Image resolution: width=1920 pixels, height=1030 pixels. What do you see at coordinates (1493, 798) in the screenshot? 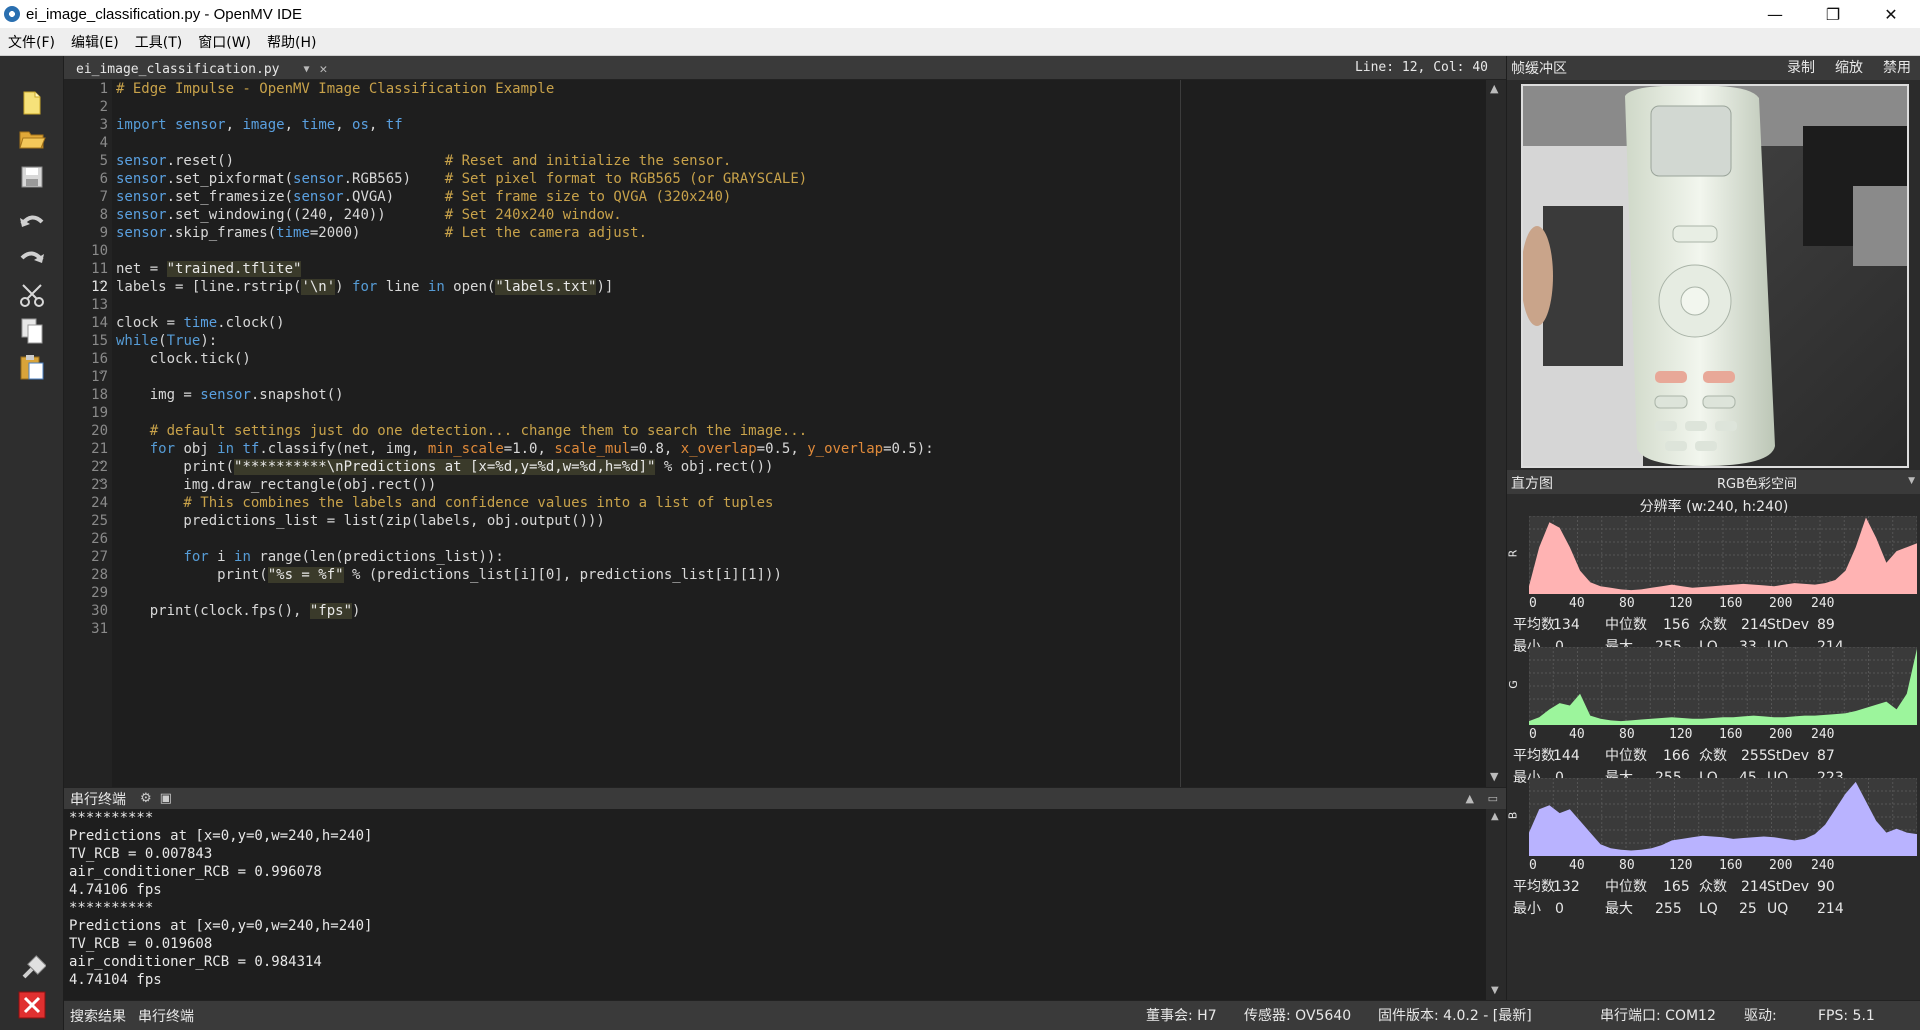
I see `maximize-panel-icon: ▭` at bounding box center [1493, 798].